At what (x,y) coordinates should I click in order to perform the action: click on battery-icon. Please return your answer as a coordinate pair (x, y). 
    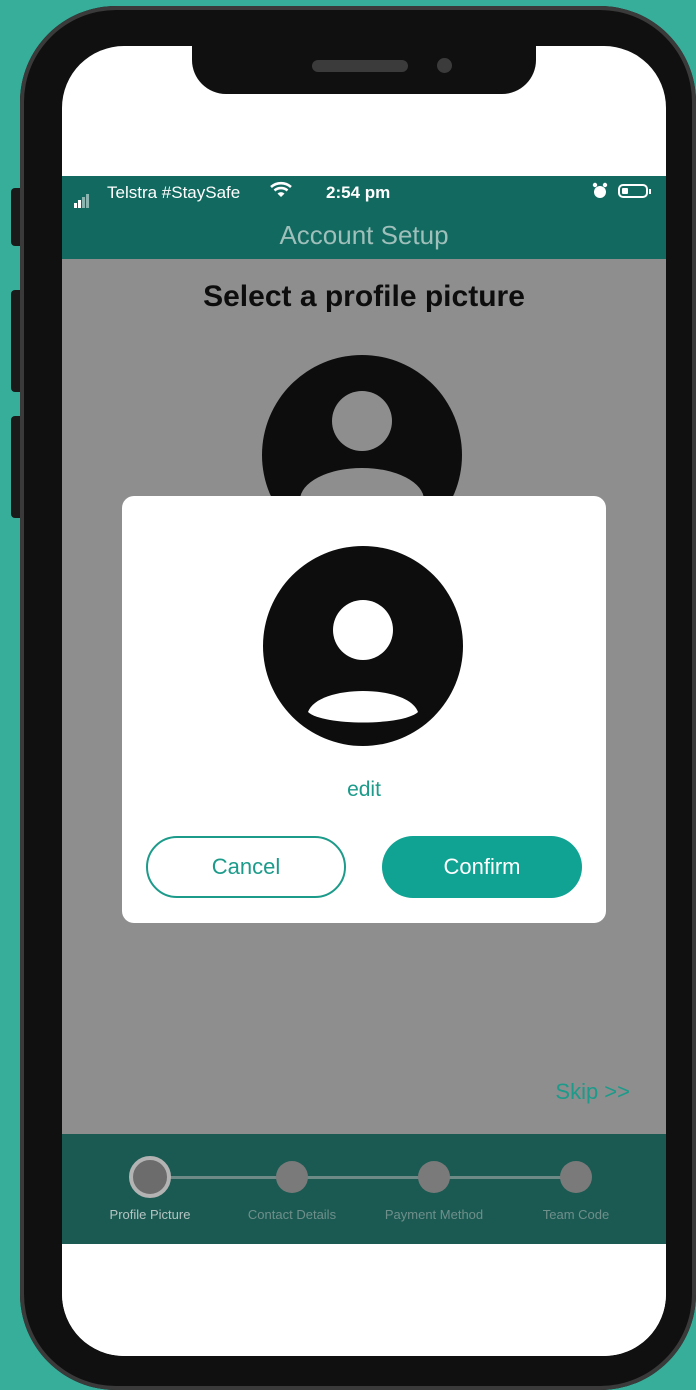
    Looking at the image, I should click on (634, 191).